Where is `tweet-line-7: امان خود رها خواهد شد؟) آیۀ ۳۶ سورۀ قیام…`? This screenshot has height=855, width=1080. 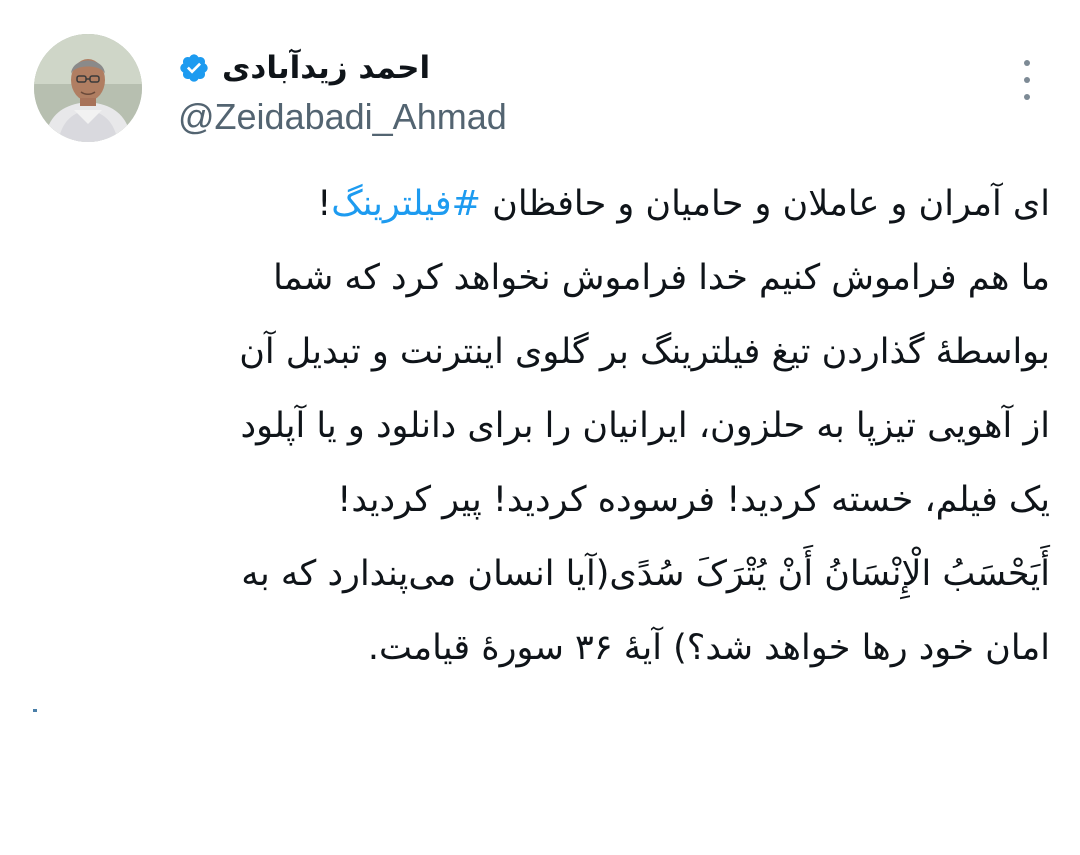 tweet-line-7: امان خود رها خواهد شد؟) آیۀ ۳۶ سورۀ قیام… is located at coordinates (708, 648).